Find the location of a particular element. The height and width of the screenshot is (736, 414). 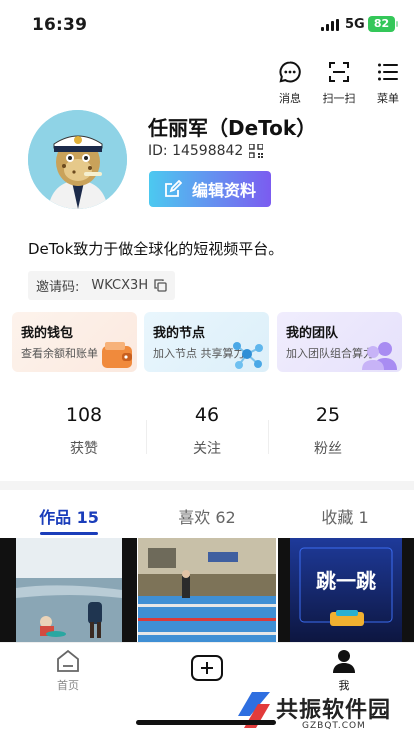

battery-icon: 82 is located at coordinates (383, 24).